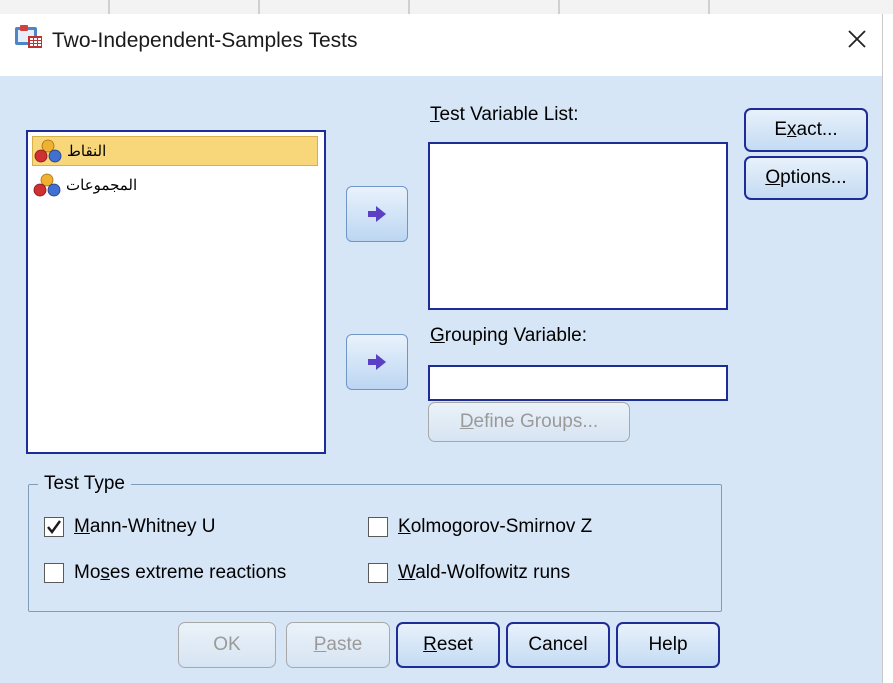  Describe the element at coordinates (441, 45) in the screenshot. I see `title-bar: Two-Independent-Samples Tests` at that location.